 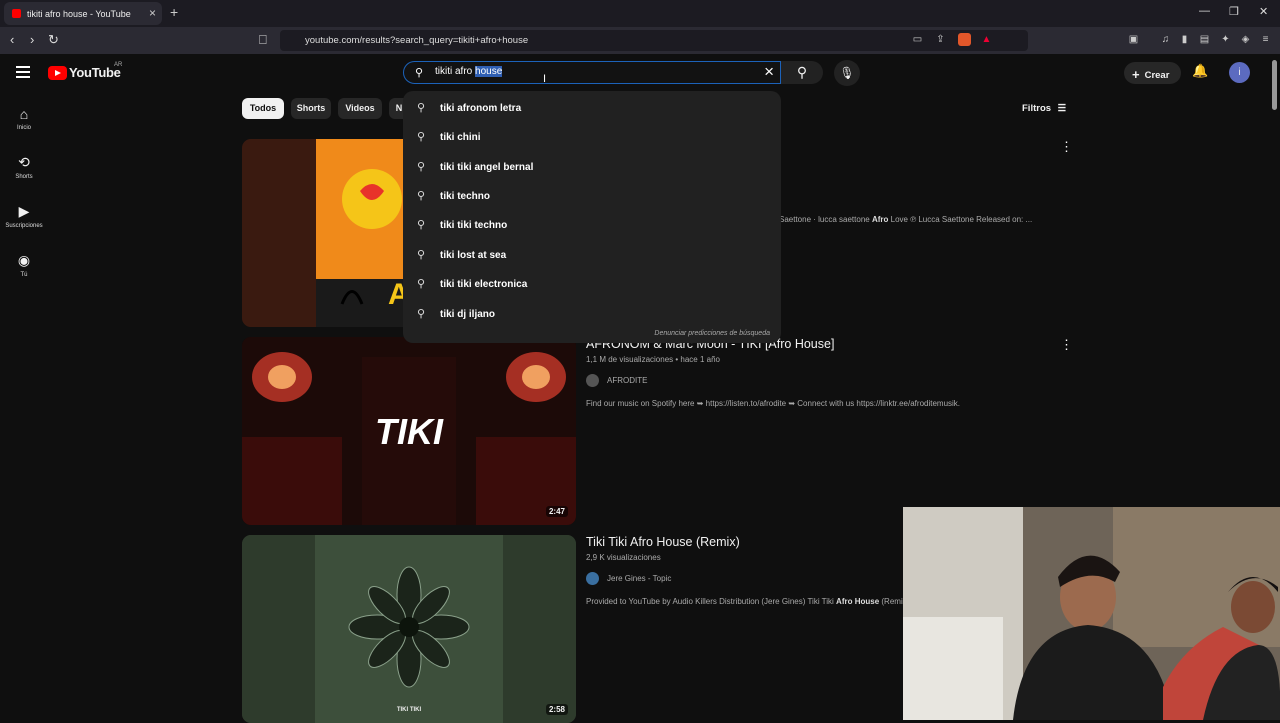 I want to click on logo-wordmark: YouTube, so click(x=95, y=72).